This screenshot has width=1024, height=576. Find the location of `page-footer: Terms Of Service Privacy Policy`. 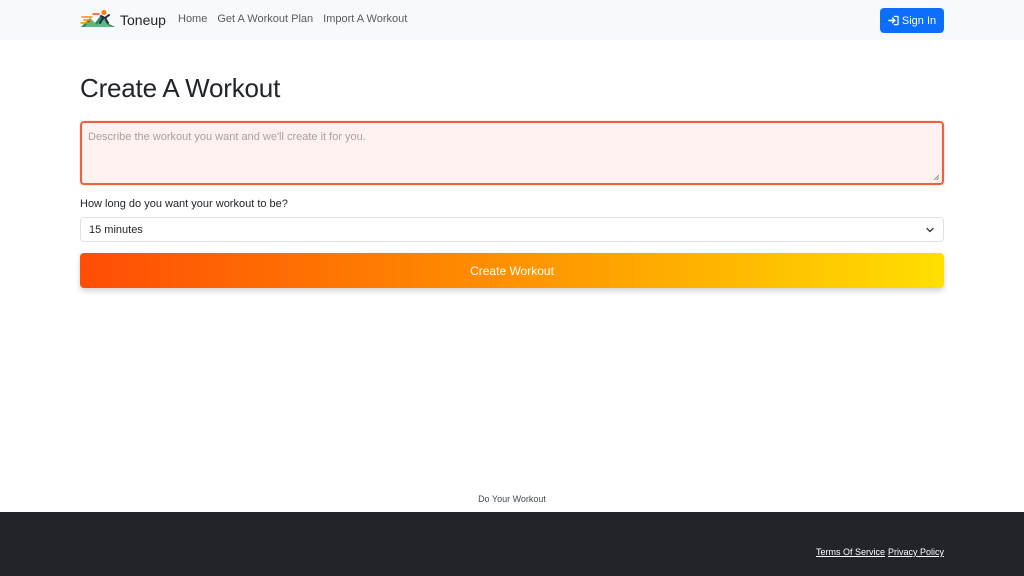

page-footer: Terms Of Service Privacy Policy is located at coordinates (512, 544).